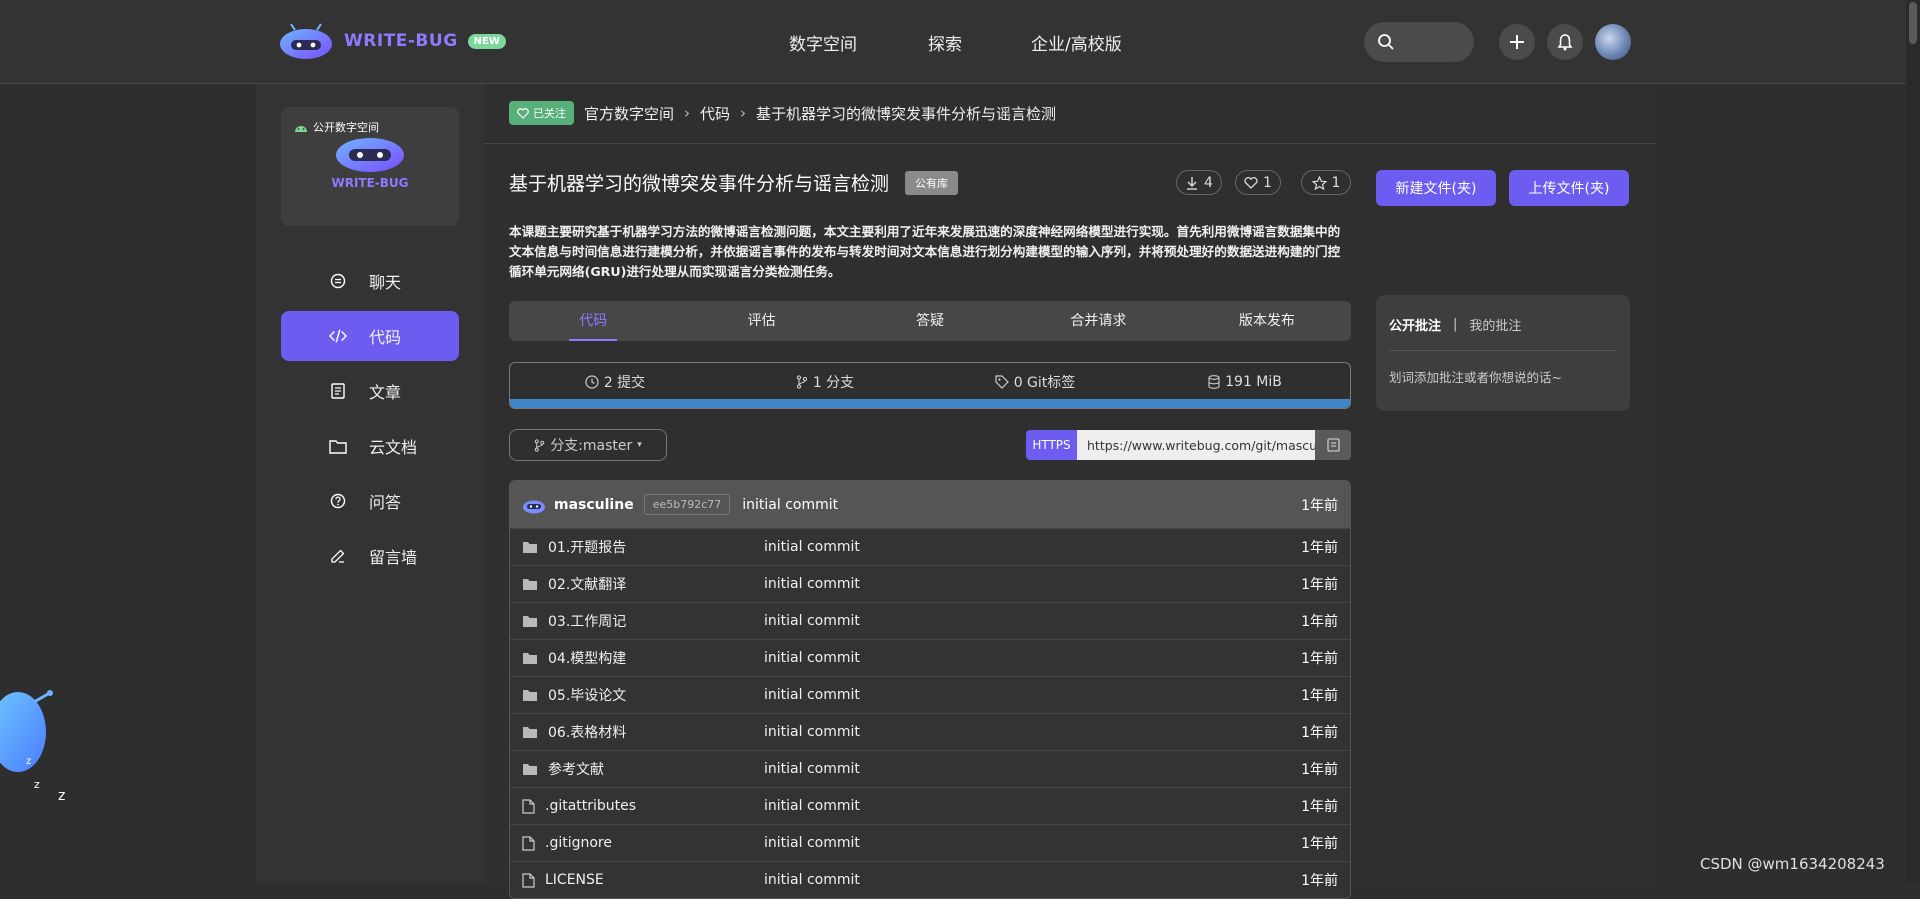 The width and height of the screenshot is (1920, 899). What do you see at coordinates (643, 806) in the screenshot?
I see `file-name-cell: .gitattributes` at bounding box center [643, 806].